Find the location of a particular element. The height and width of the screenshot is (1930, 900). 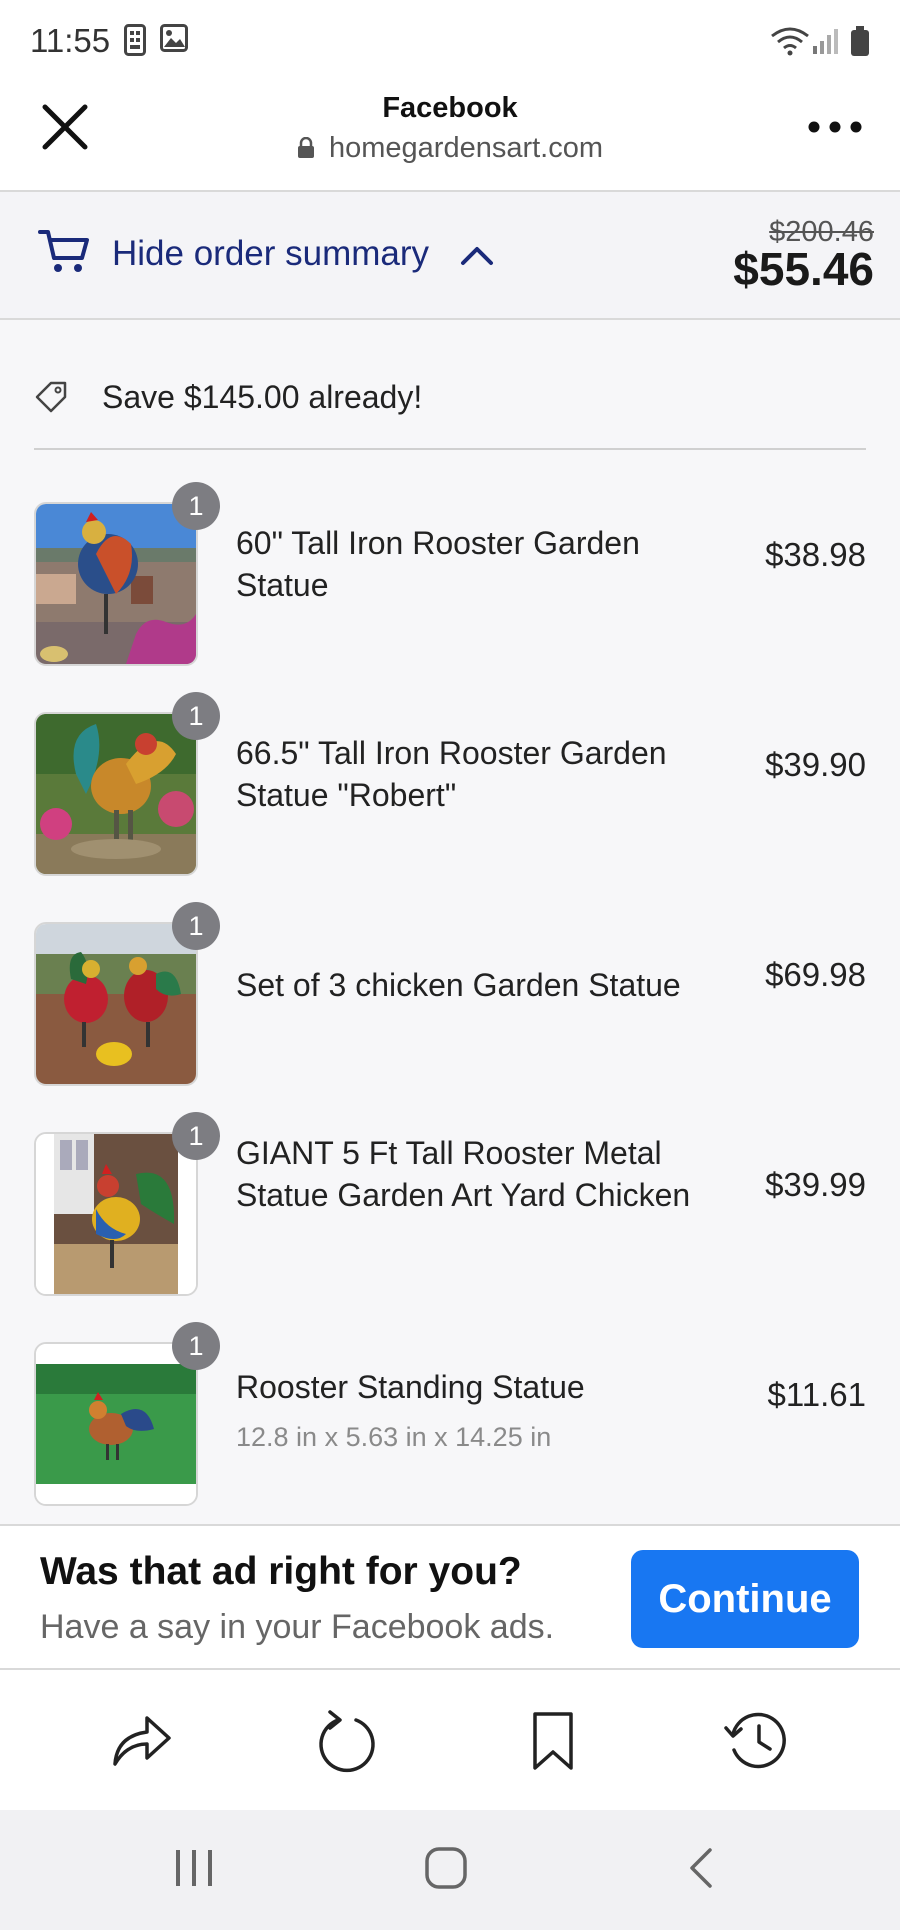

savings-text: Save $145.00 already! is located at coordinates (262, 397).